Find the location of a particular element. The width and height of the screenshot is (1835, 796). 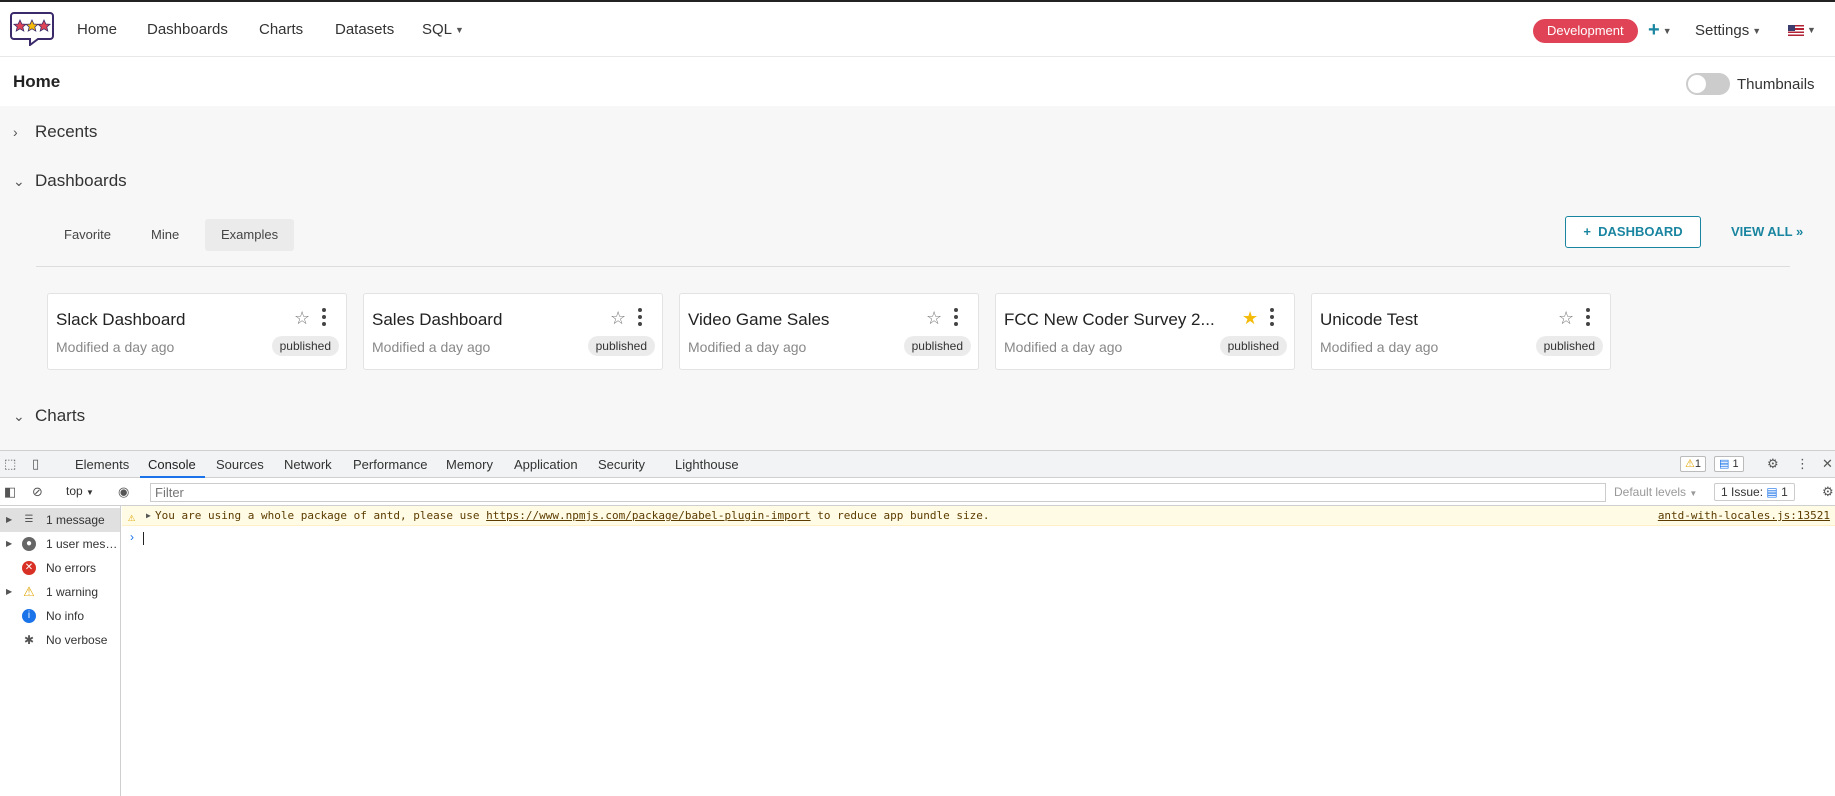

card-title: Sales Dashboard is located at coordinates (483, 320).